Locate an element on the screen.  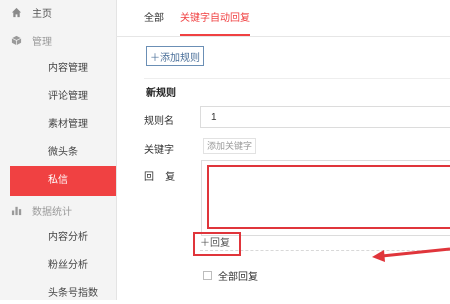
annotation-arrow is located at coordinates (411, 254).